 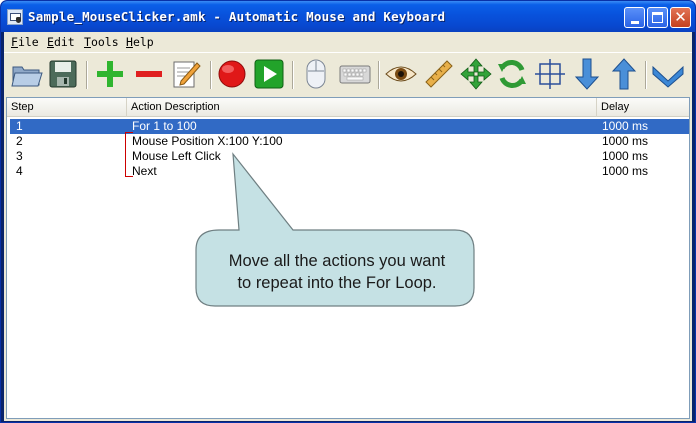 I want to click on minimize-icon, so click(x=634, y=22).